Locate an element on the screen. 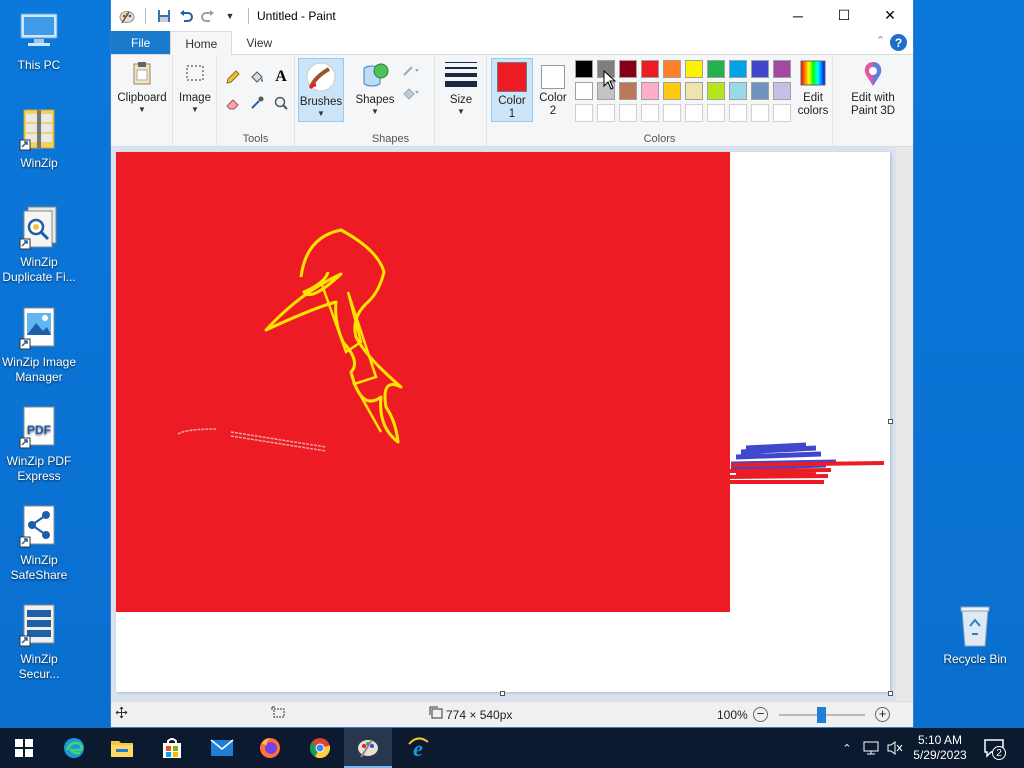 This screenshot has width=1024, height=768. internet-explorer-icon: e is located at coordinates (418, 748).